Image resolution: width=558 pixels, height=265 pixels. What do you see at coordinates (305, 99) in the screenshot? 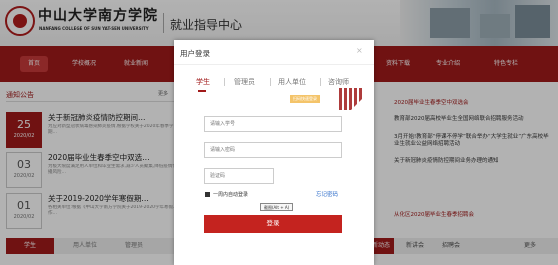
I see `qr-login-tip: 扫码快速登录` at bounding box center [305, 99].